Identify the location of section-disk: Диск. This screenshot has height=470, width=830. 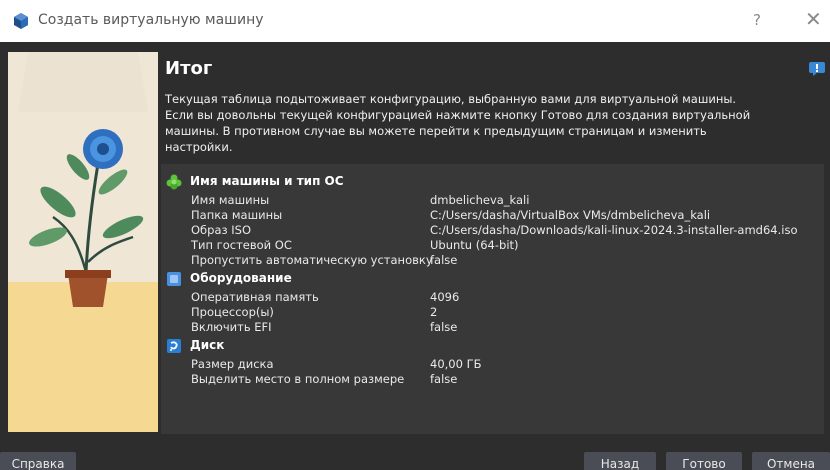
(492, 346).